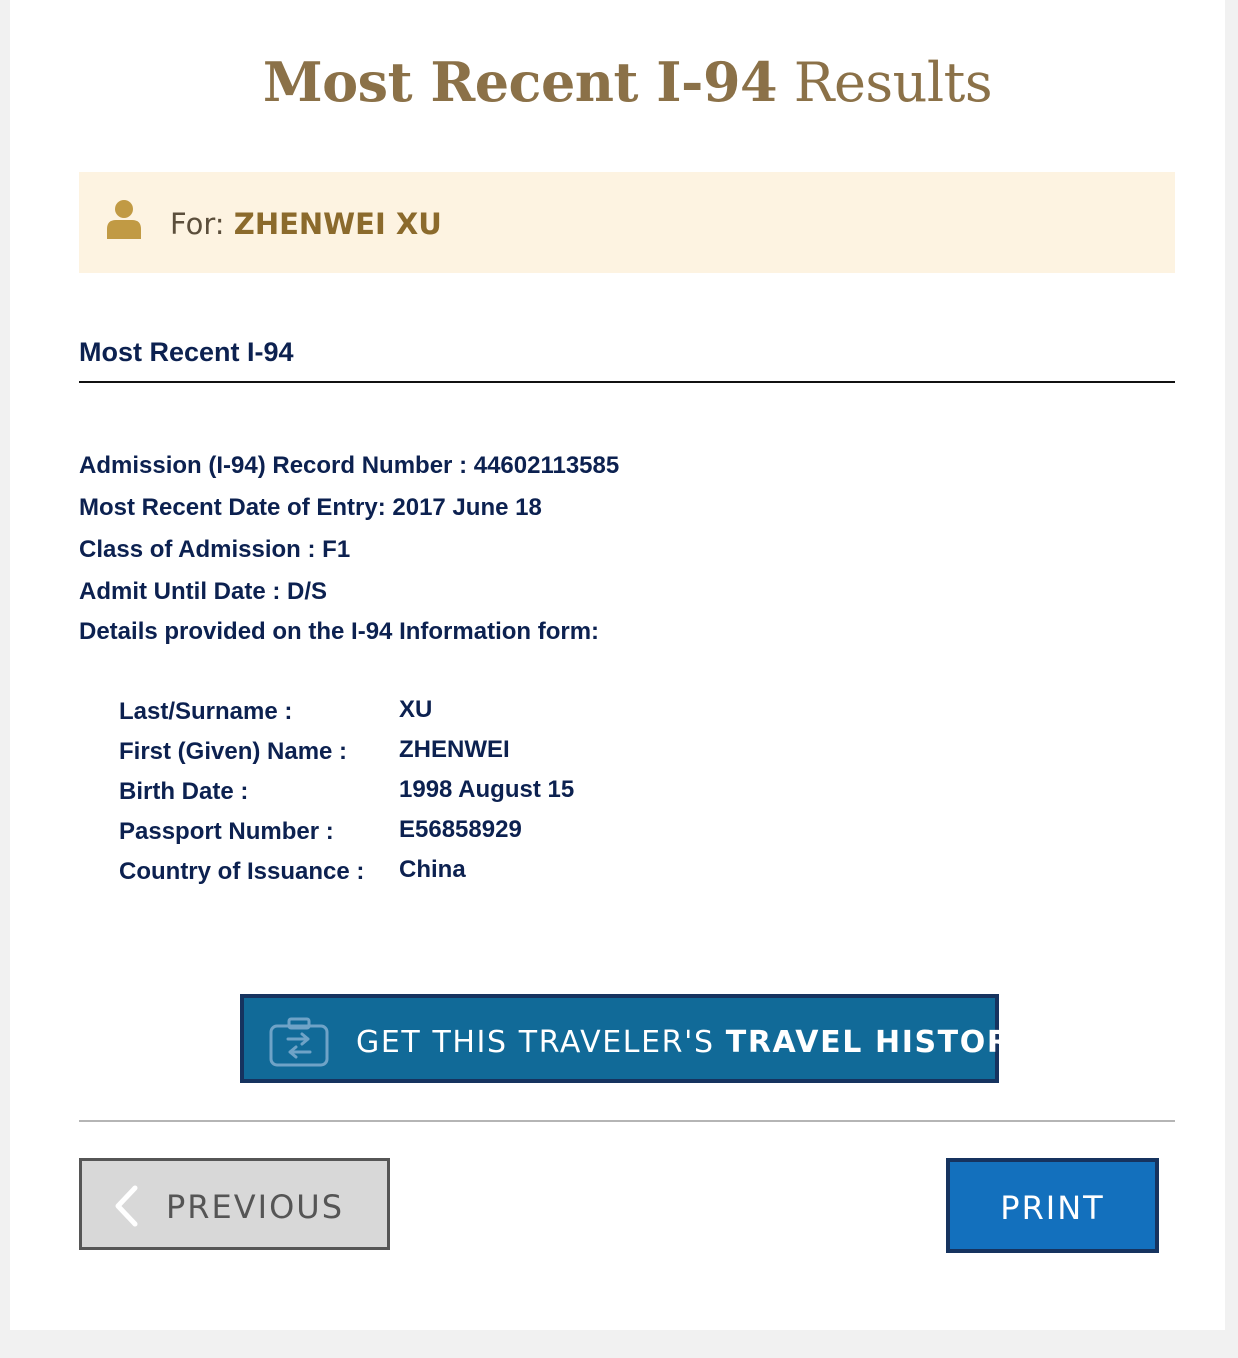 This screenshot has height=1358, width=1238. I want to click on previous-button: PREVIOUS, so click(234, 1204).